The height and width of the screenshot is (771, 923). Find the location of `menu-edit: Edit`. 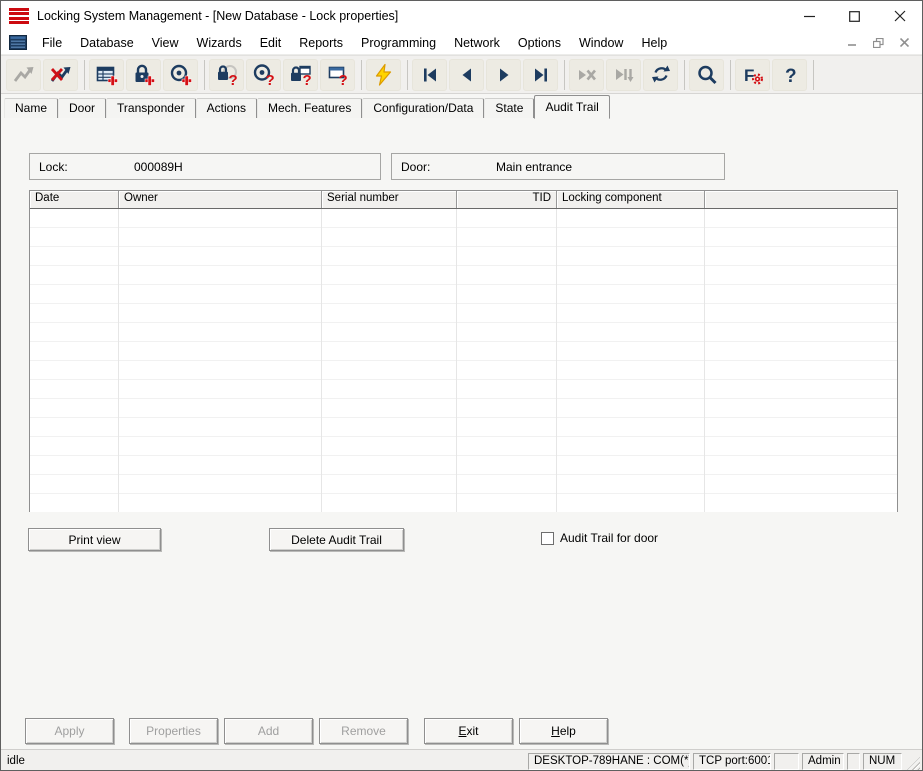

menu-edit: Edit is located at coordinates (271, 43).